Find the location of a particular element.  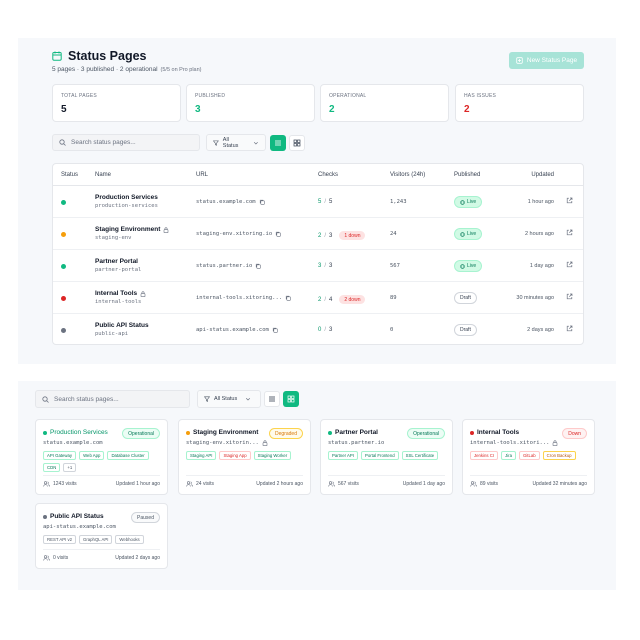

col-visitors: Visitors (24h) is located at coordinates (407, 175).